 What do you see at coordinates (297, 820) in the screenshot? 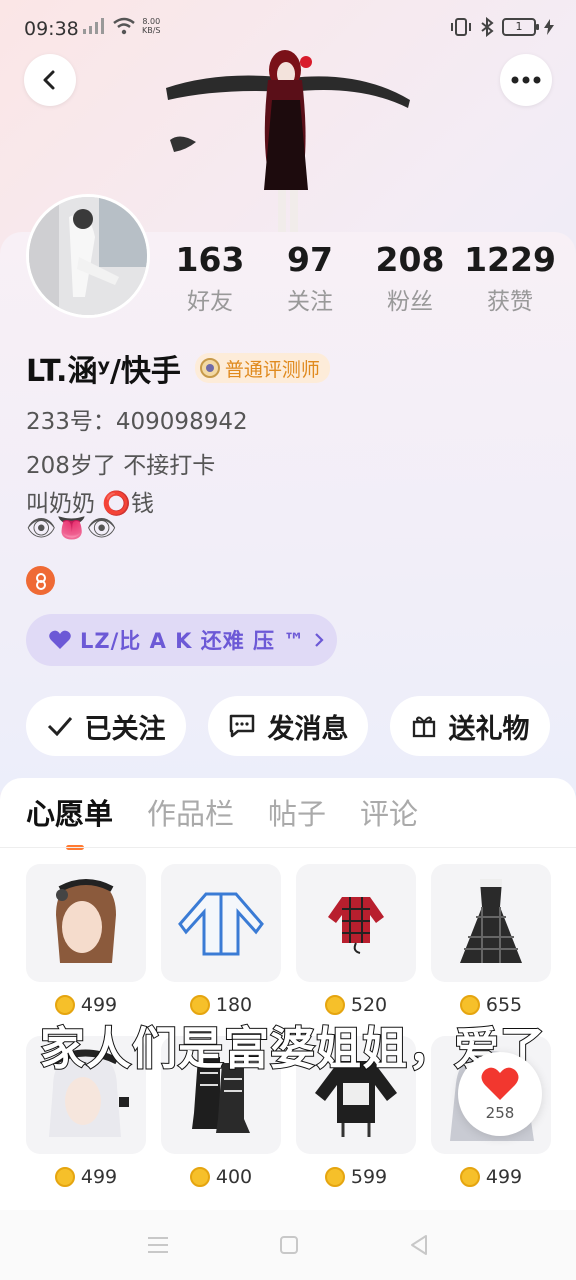
I see `tab-posts: 帖子` at bounding box center [297, 820].